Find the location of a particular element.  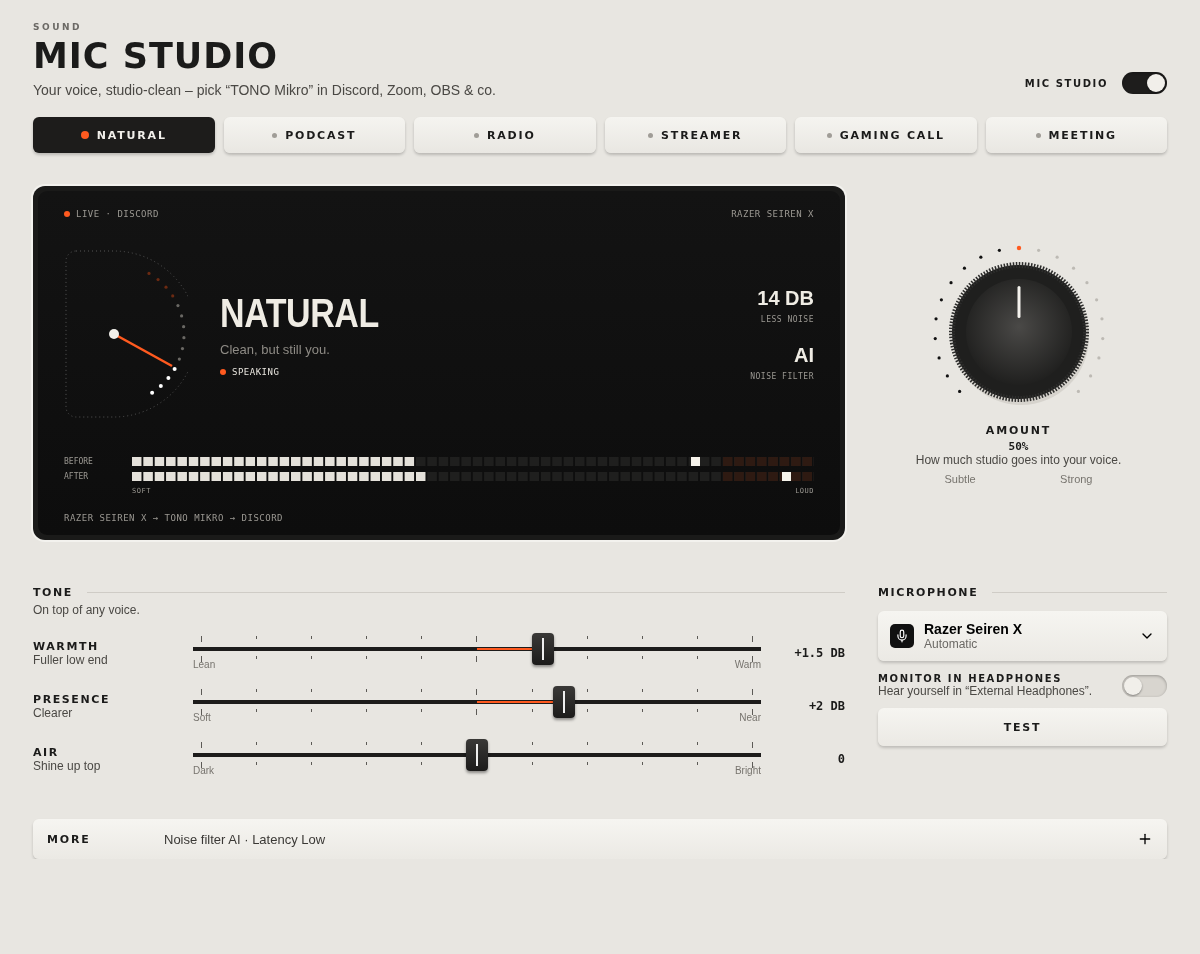

amount-reading: 50% is located at coordinates (1018, 446).